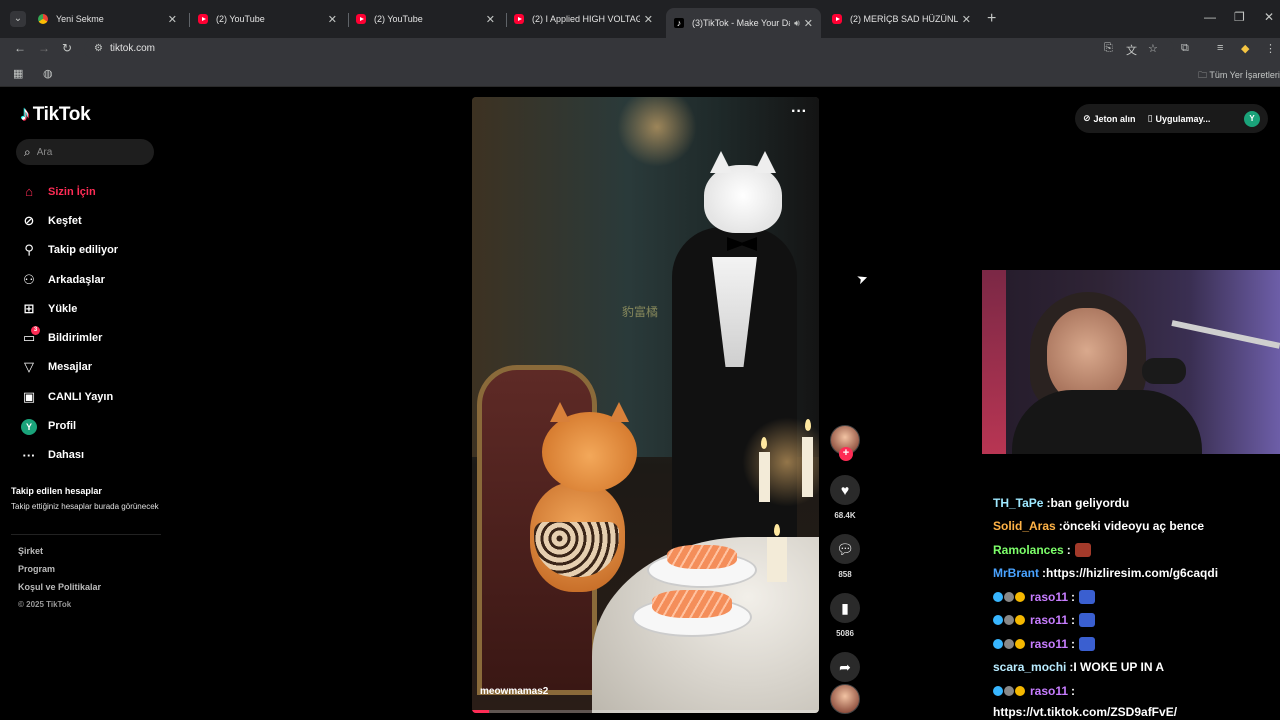 This screenshot has width=1280, height=720. Describe the element at coordinates (44, 48) in the screenshot. I see `forward-icon: →` at that location.